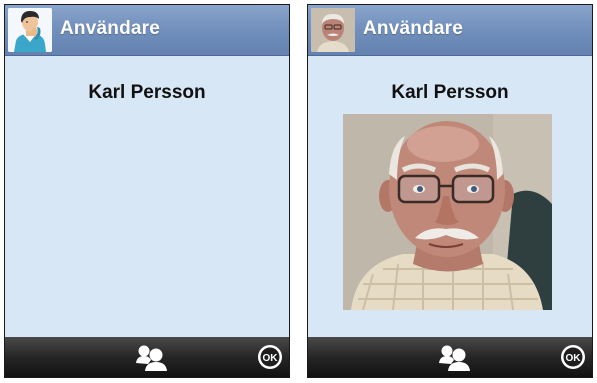 The image size is (597, 383). Describe the element at coordinates (30, 30) in the screenshot. I see `user-avatar-icon` at that location.